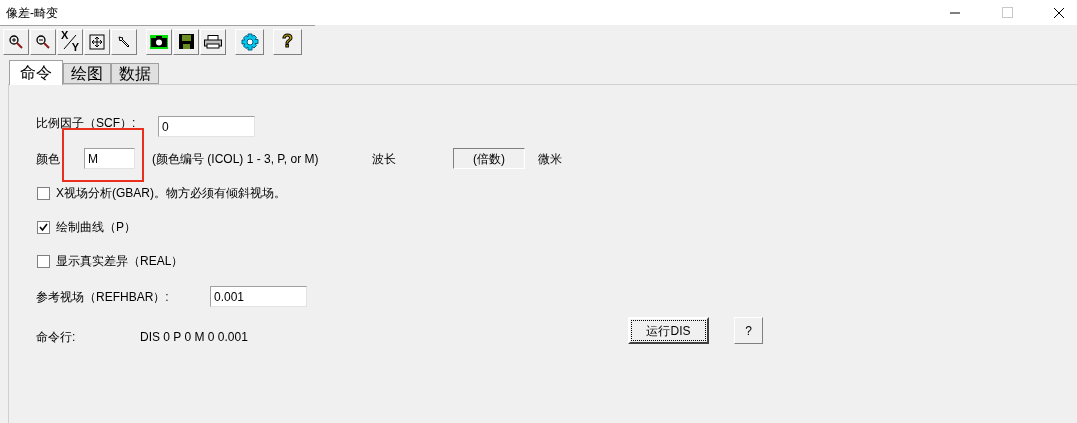 This screenshot has width=1077, height=423. What do you see at coordinates (103, 297) in the screenshot?
I see `field-label: 参考视场（REFHBAR）:` at bounding box center [103, 297].